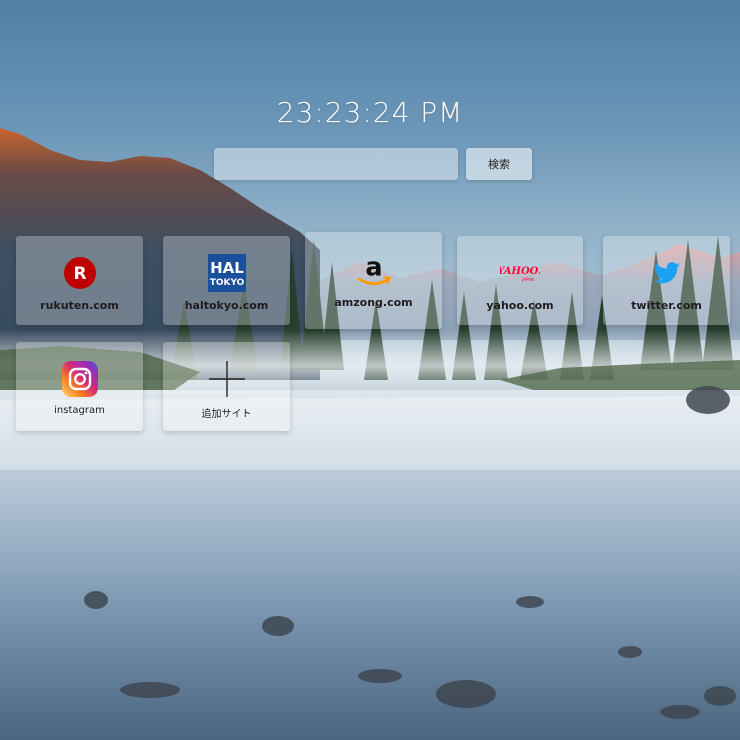 This screenshot has height=740, width=740. I want to click on hal-tokyo-icon: HAL TOKYO, so click(227, 273).